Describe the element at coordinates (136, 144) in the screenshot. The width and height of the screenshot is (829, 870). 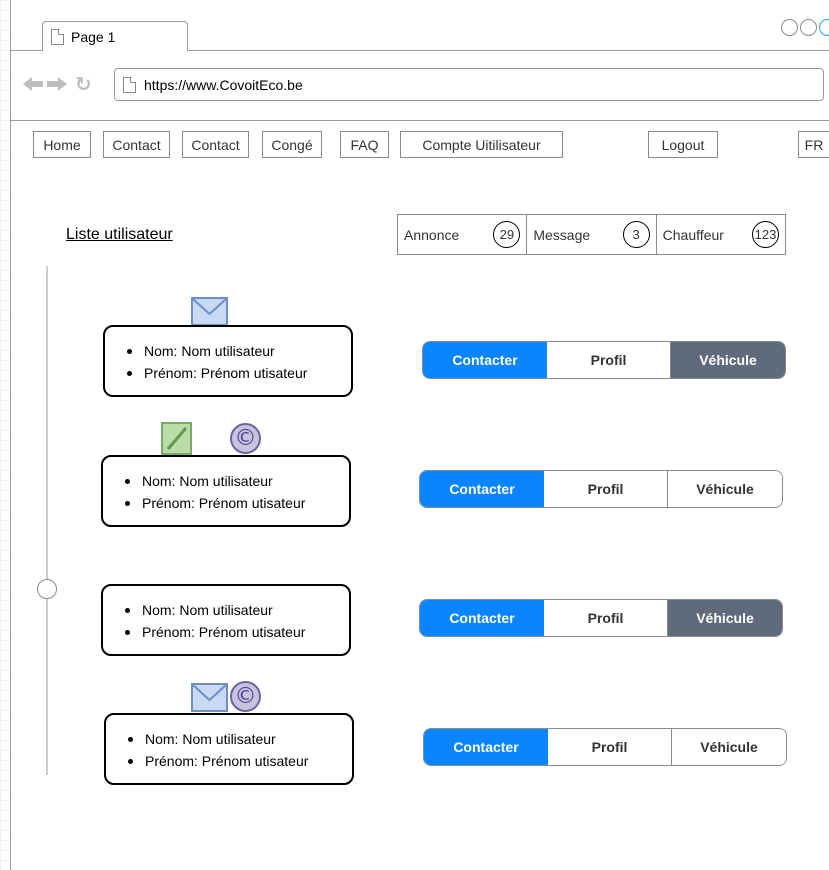
I see `nav-contact-button: Contact` at that location.